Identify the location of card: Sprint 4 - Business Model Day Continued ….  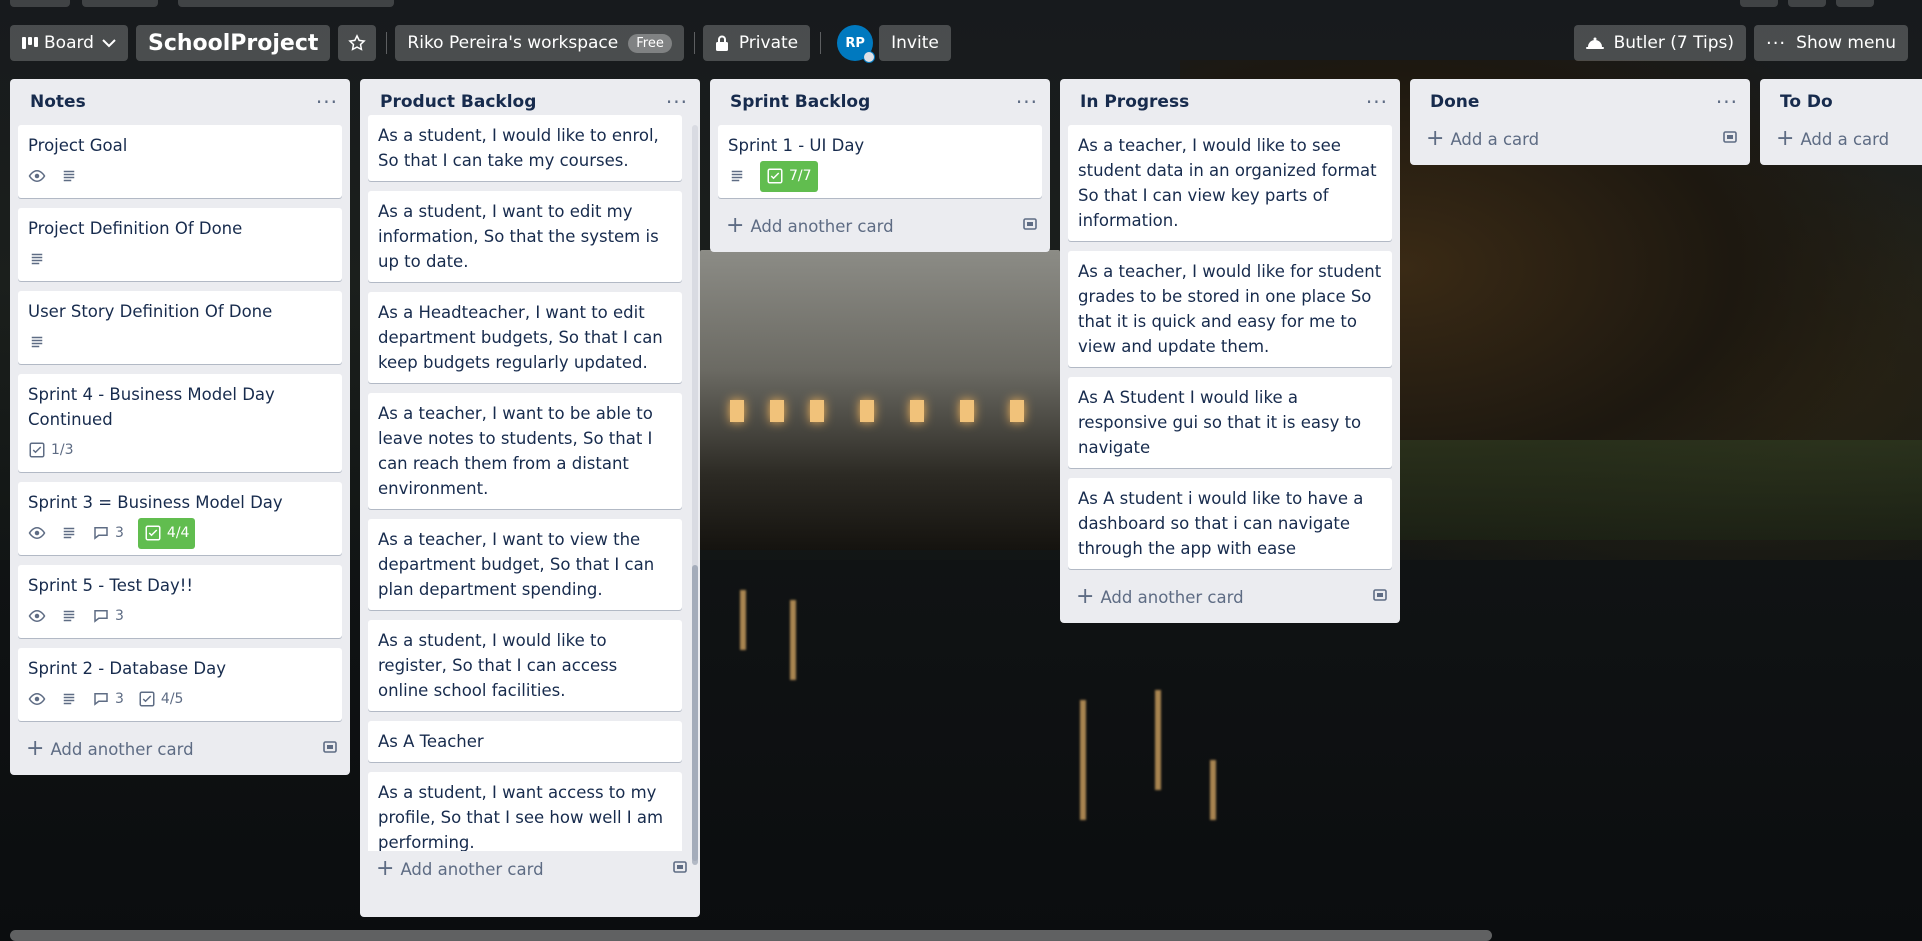
(180, 423).